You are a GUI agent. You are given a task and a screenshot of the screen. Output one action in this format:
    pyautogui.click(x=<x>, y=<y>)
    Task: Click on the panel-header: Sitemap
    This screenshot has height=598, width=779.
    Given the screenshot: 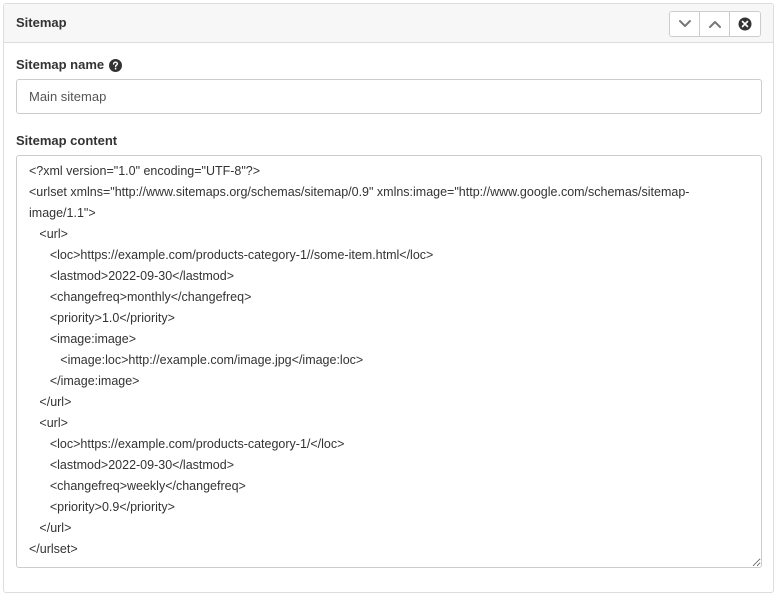 What is the action you would take?
    pyautogui.click(x=388, y=23)
    